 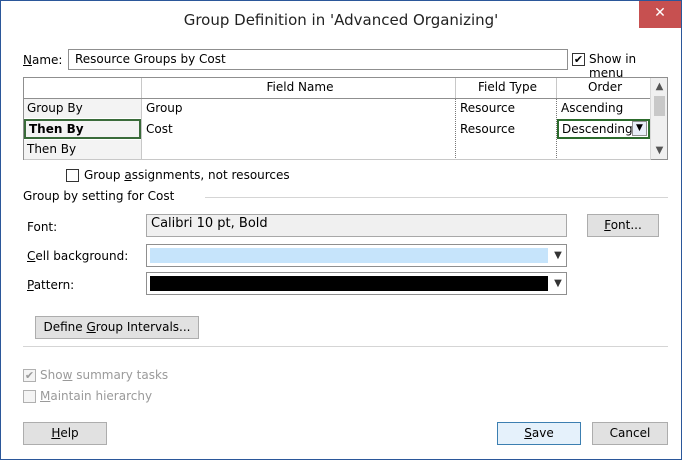 I want to click on order-dropdown-button: ▼, so click(x=639, y=128).